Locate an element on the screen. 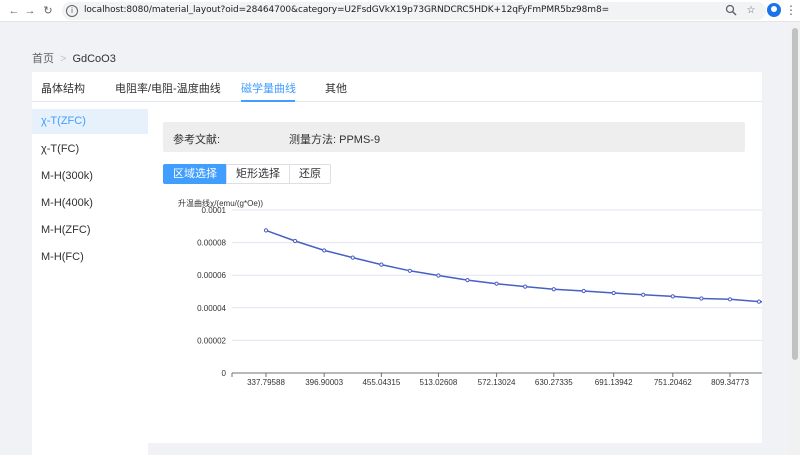 The image size is (800, 455). chart-y-tick-label: 0.00004 is located at coordinates (211, 308).